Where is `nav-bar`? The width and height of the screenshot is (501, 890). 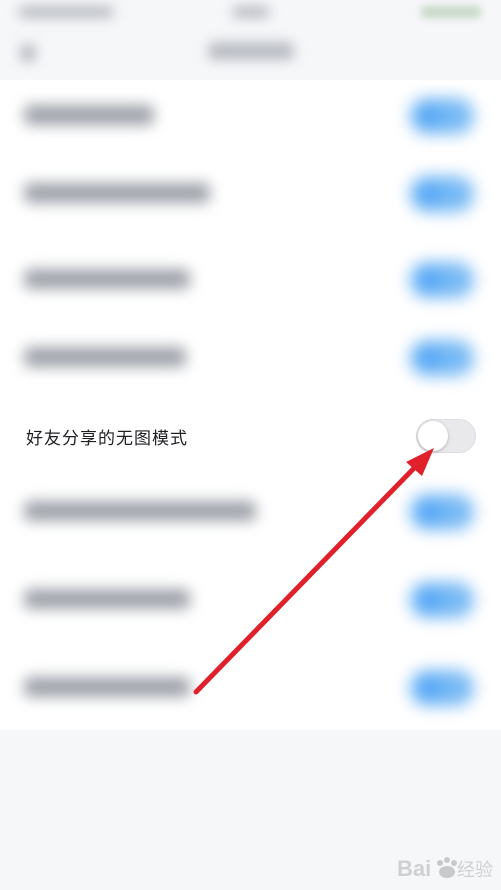
nav-bar is located at coordinates (250, 54).